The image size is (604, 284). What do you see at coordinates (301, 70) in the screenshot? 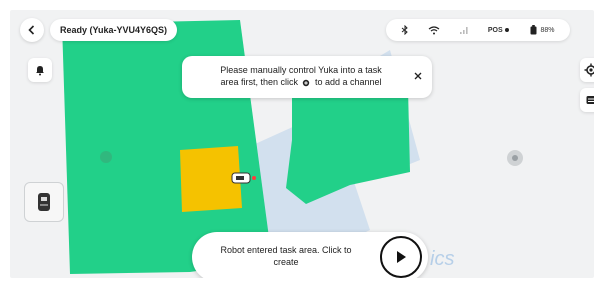
I see `tooltip-line-1: Please manually control Yuka into a task` at bounding box center [301, 70].